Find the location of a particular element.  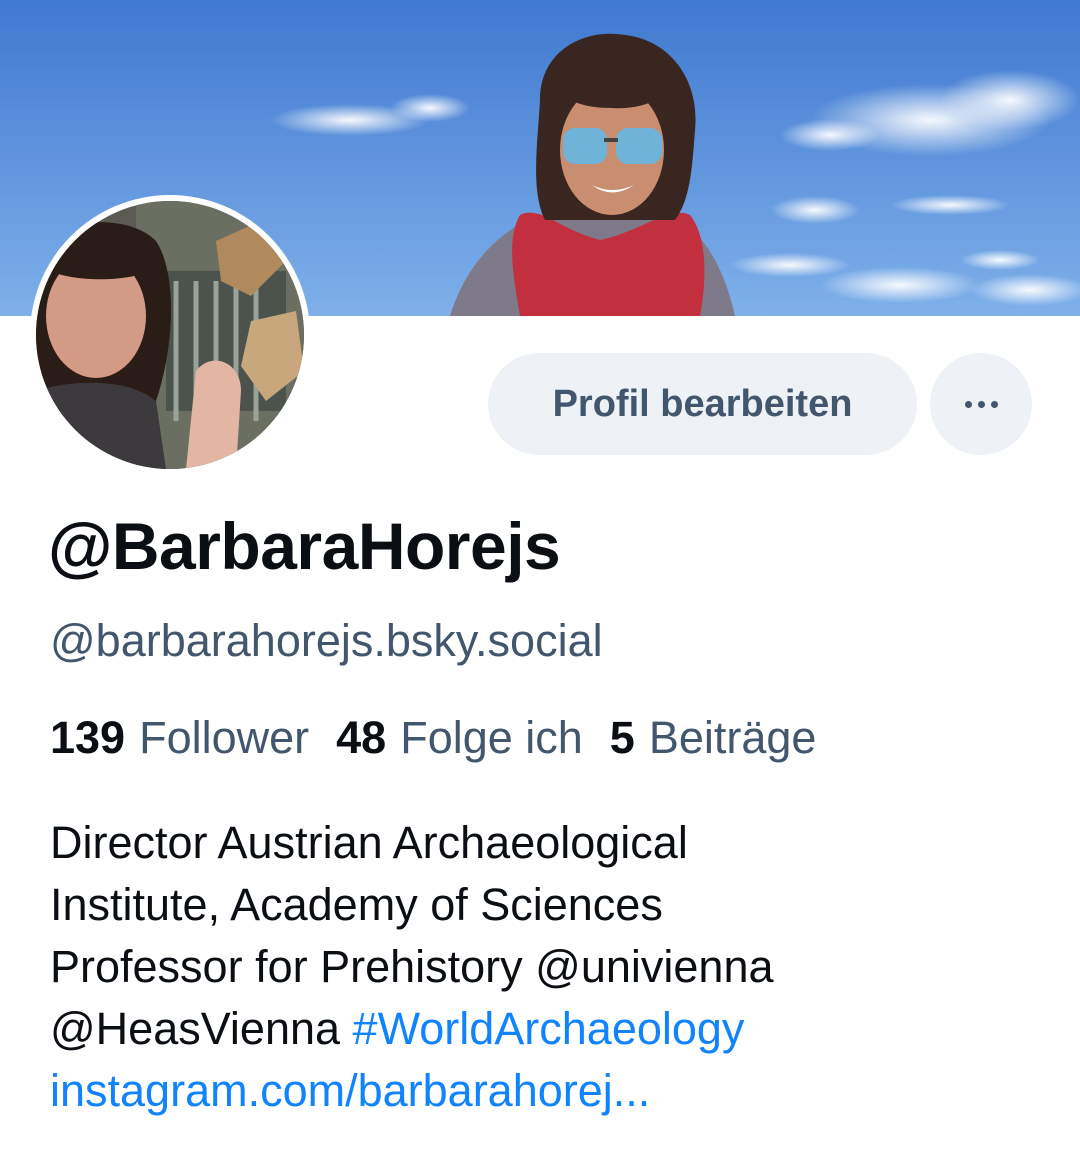

following-stat: 48 Folge ich is located at coordinates (459, 738).